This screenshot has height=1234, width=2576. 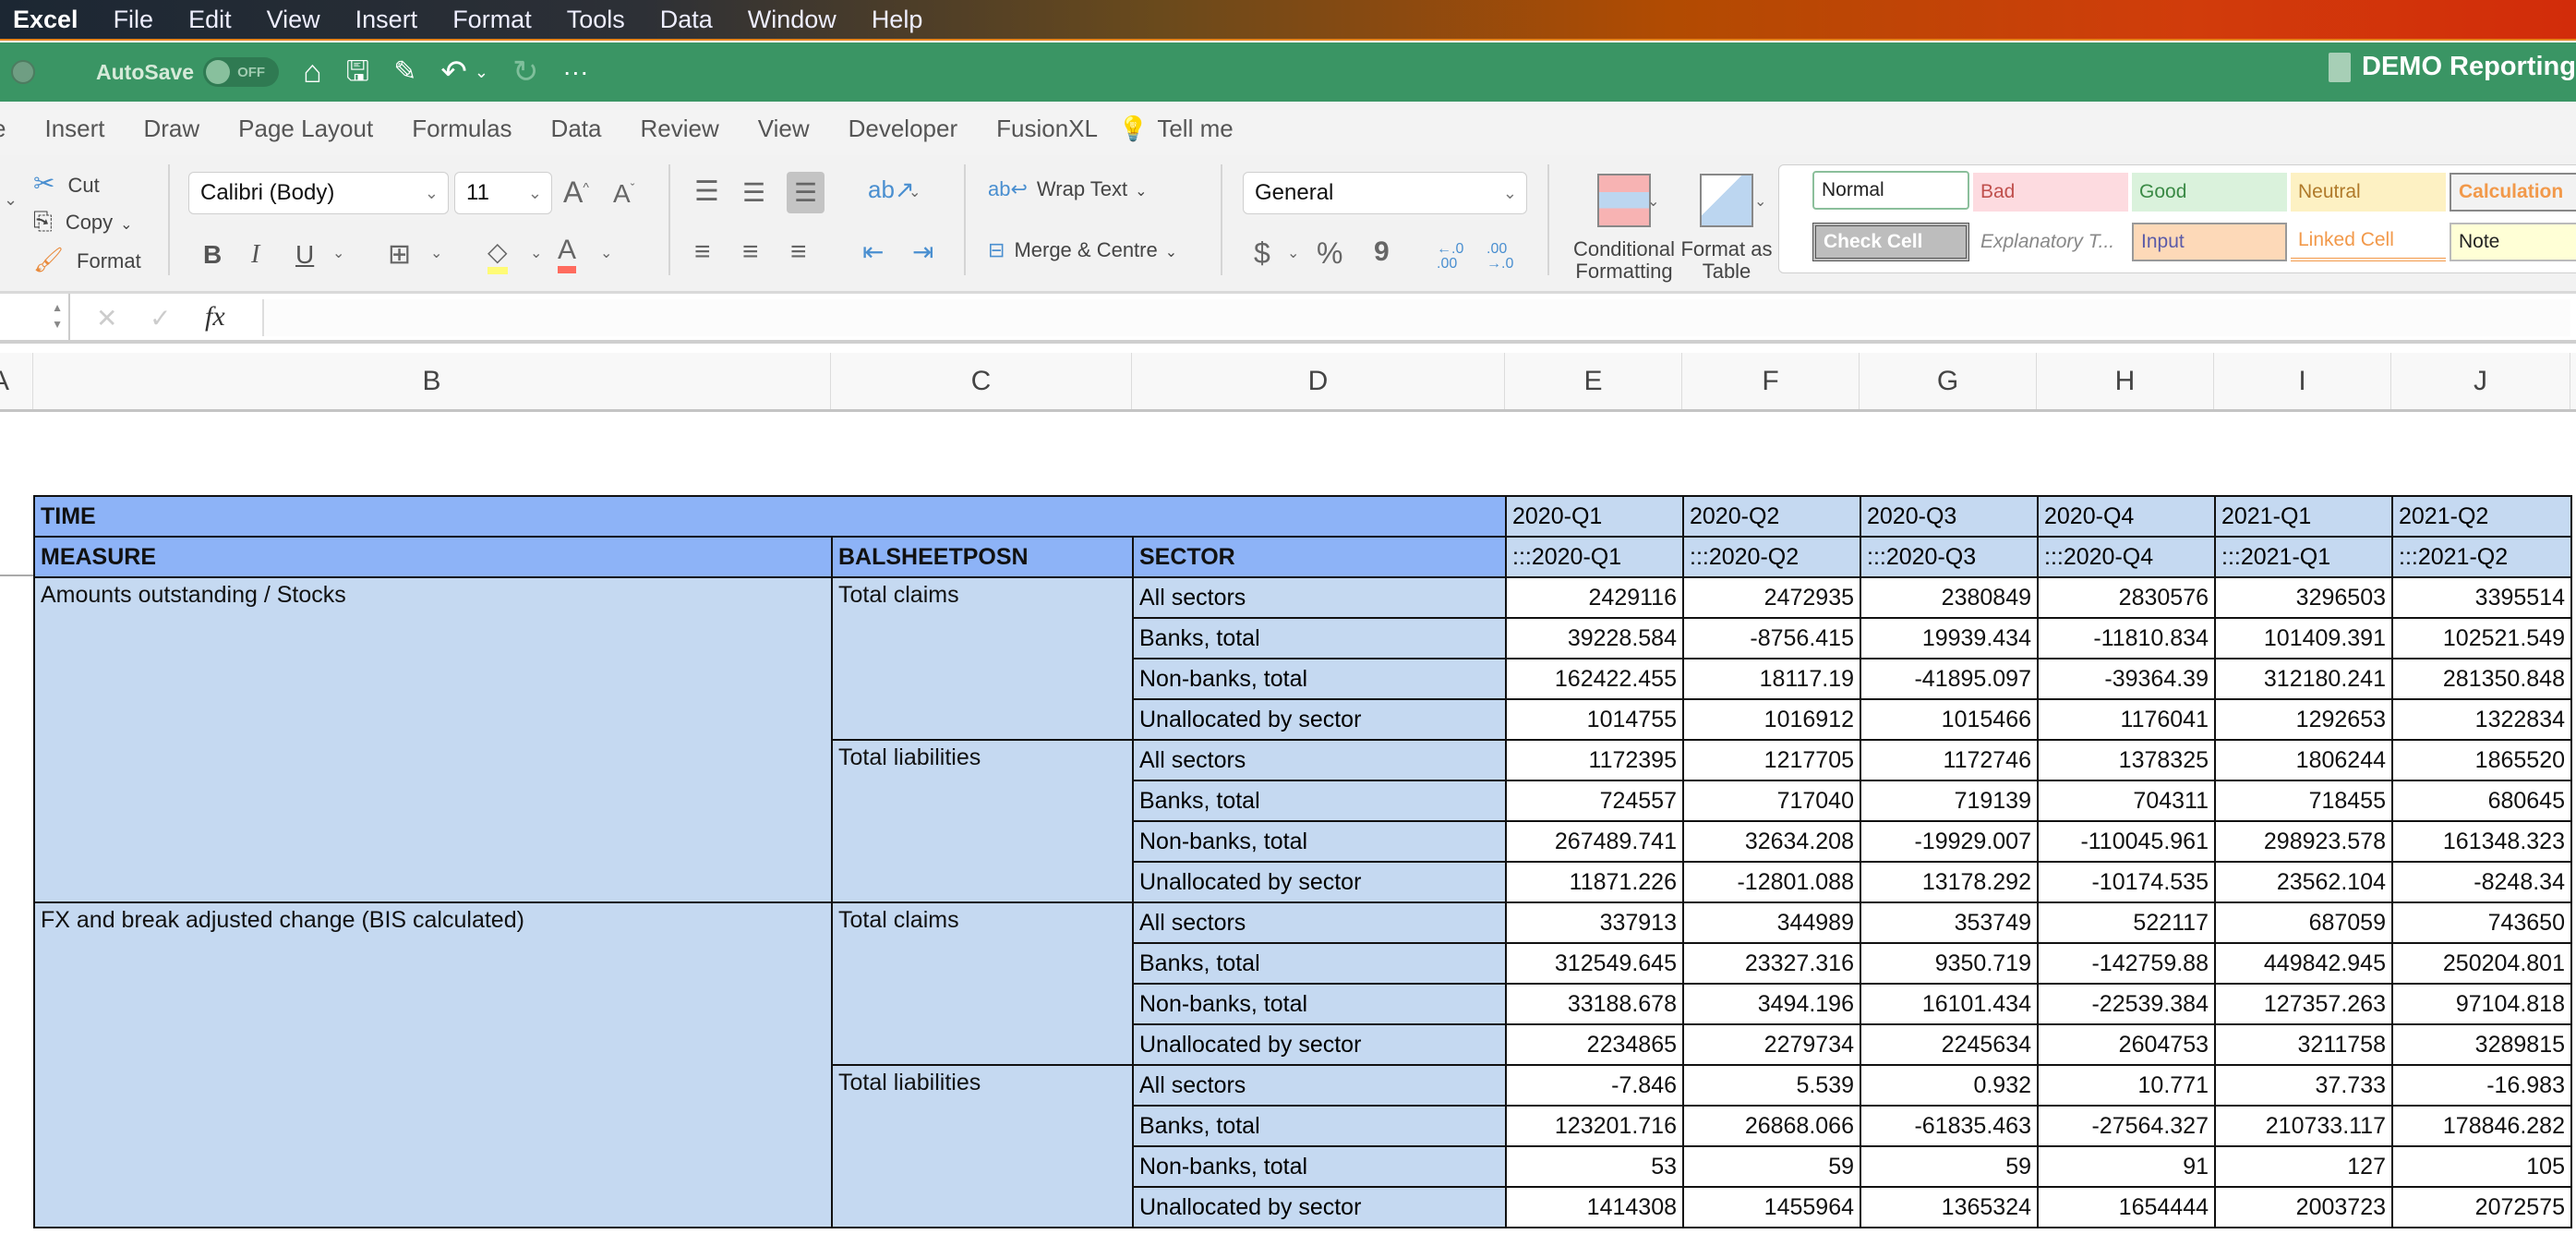 What do you see at coordinates (1771, 801) in the screenshot?
I see `value-cell: 717040` at bounding box center [1771, 801].